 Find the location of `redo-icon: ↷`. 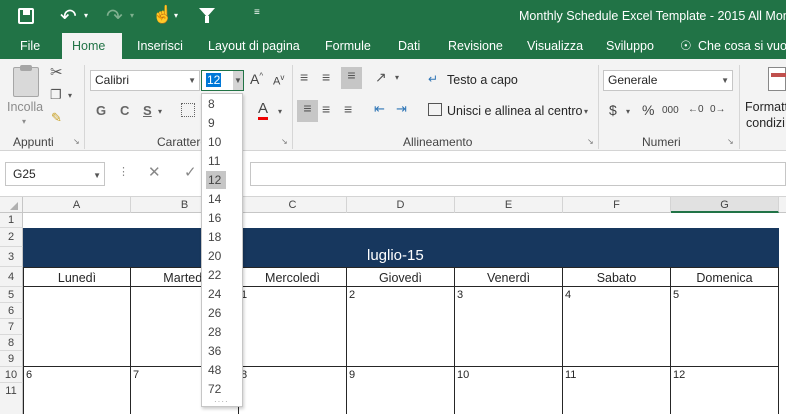

redo-icon: ↷ is located at coordinates (114, 16).